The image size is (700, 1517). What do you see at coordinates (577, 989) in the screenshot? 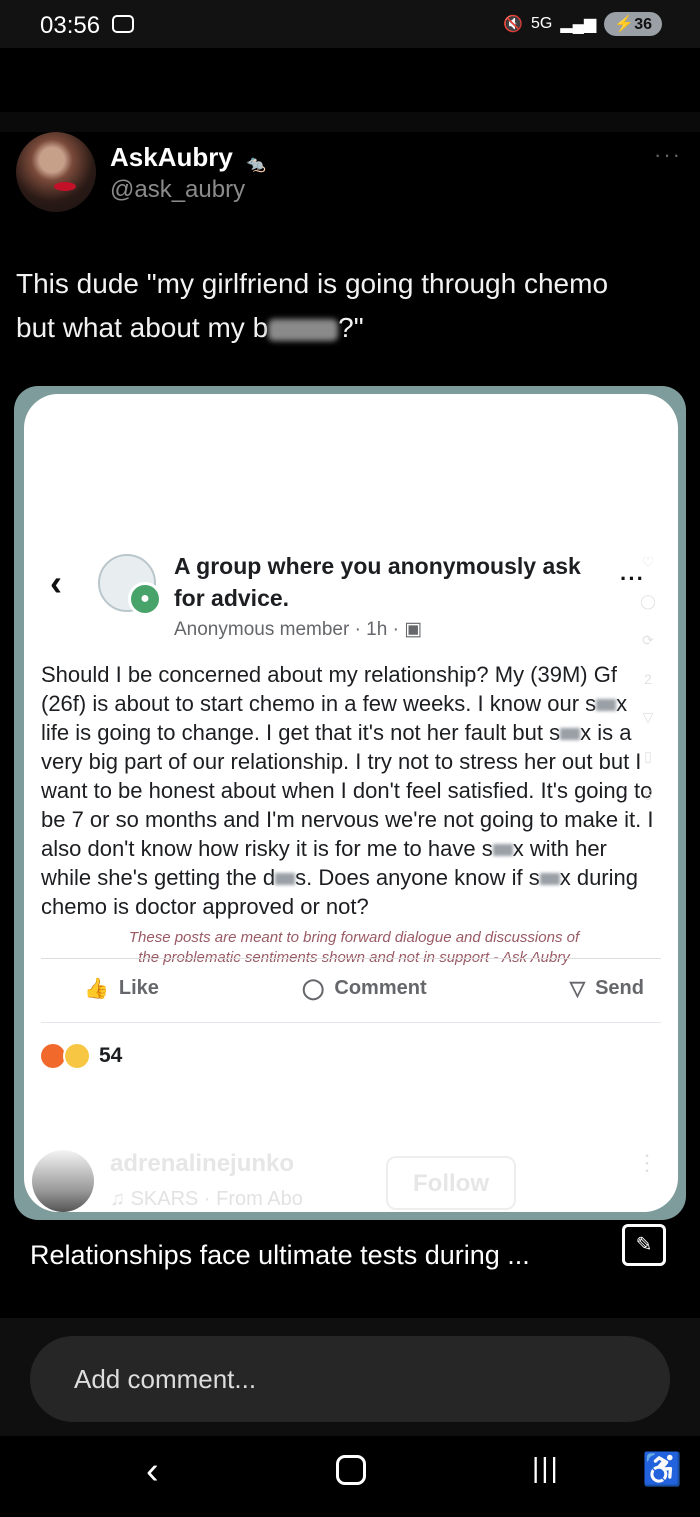
I see `send-icon: ▽` at bounding box center [577, 989].